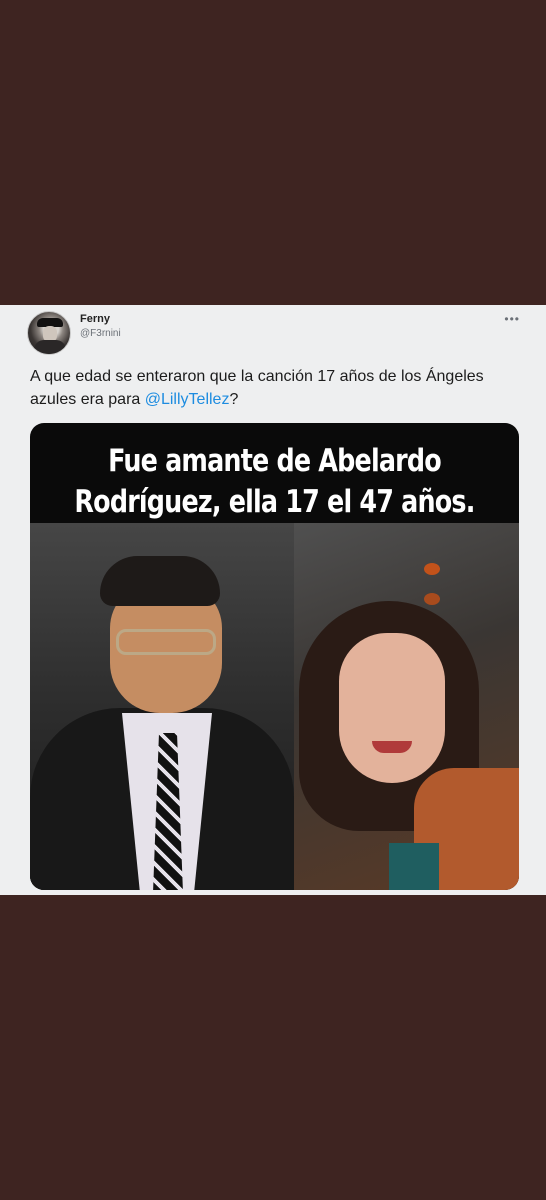 This screenshot has width=546, height=1200. I want to click on background-lights, so click(432, 569).